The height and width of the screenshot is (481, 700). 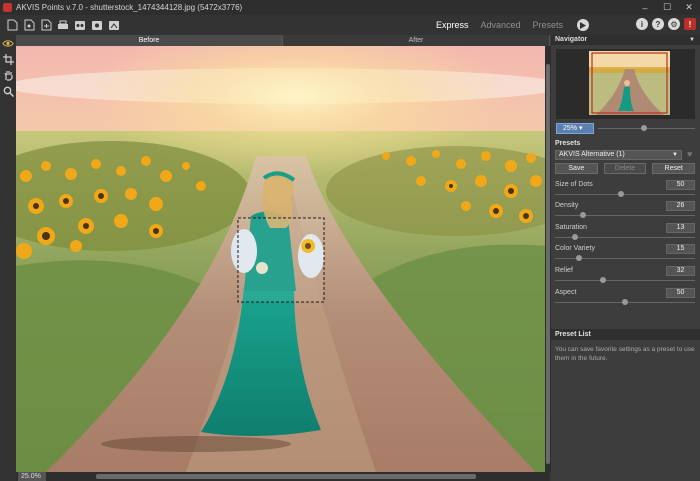 I want to click on settings-icon: ⚙, so click(x=674, y=24).